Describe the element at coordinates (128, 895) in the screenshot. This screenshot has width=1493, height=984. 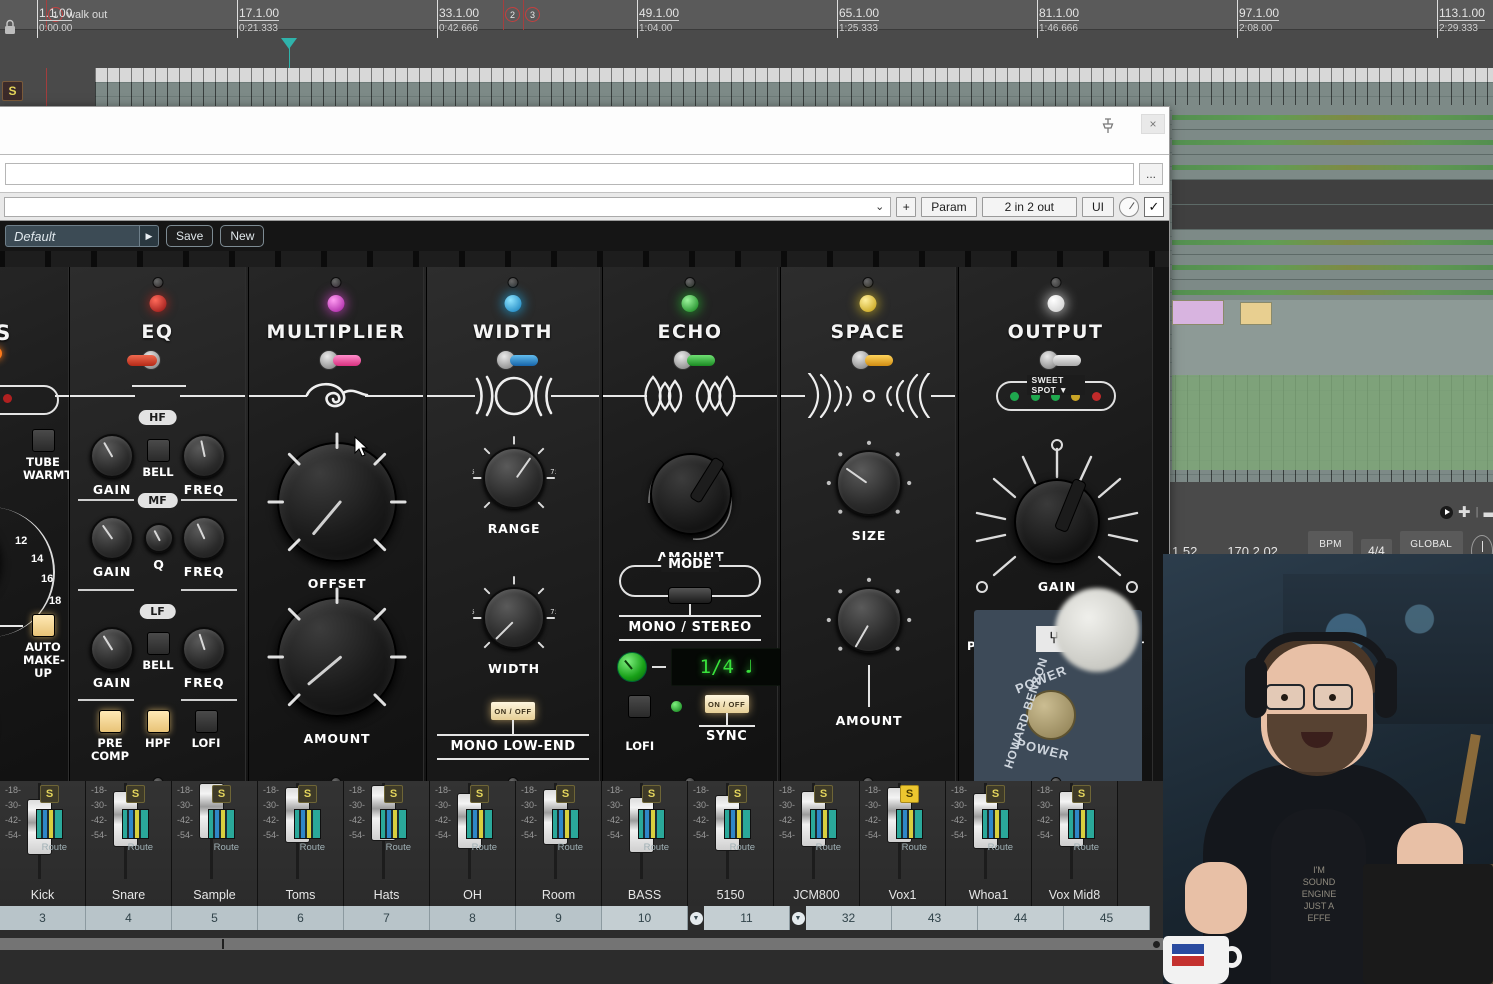
I see `channel-name: Snare` at that location.